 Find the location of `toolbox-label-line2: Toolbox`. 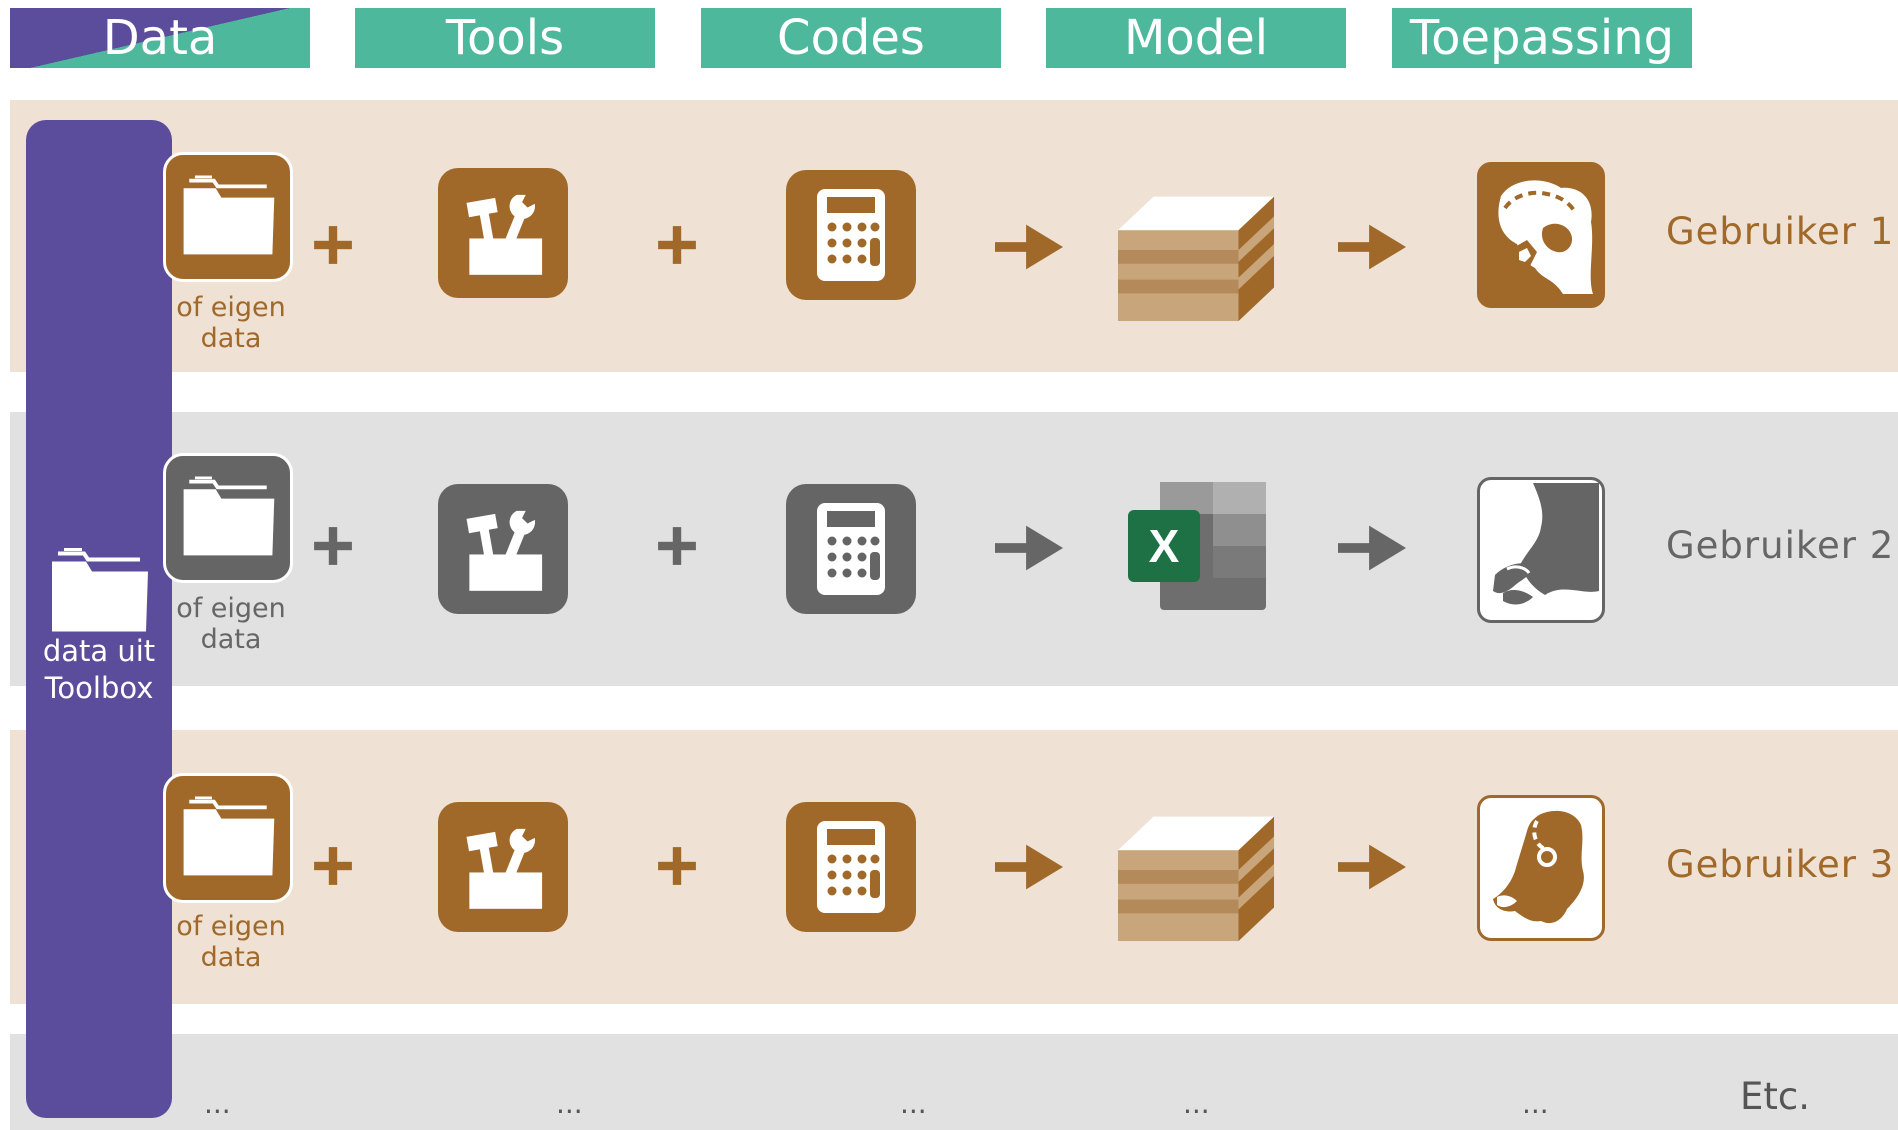

toolbox-label-line2: Toolbox is located at coordinates (99, 688).